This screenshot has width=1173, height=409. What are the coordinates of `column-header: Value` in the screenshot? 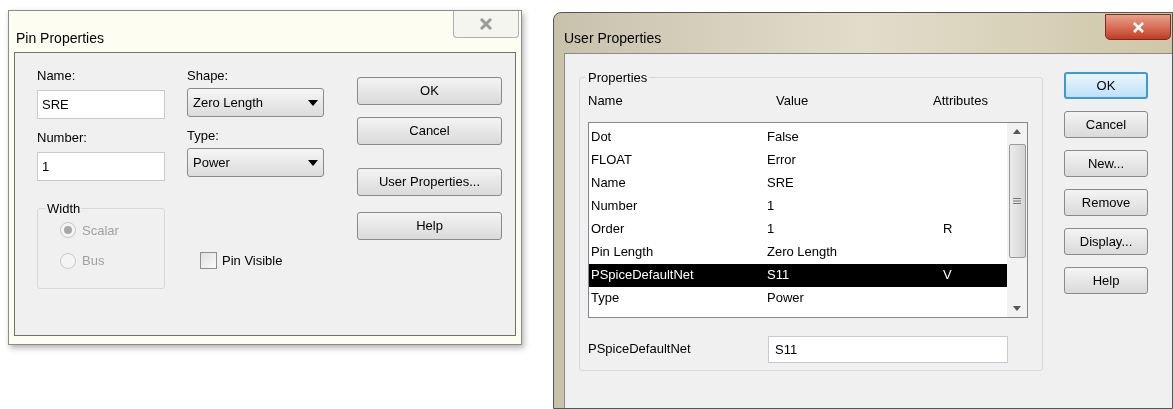 It's located at (793, 100).